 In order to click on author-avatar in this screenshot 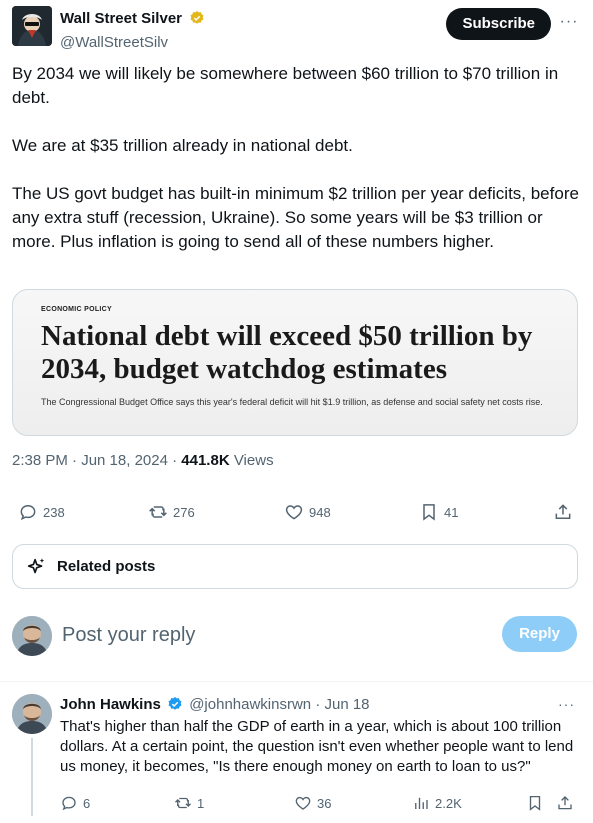, I will do `click(32, 26)`.